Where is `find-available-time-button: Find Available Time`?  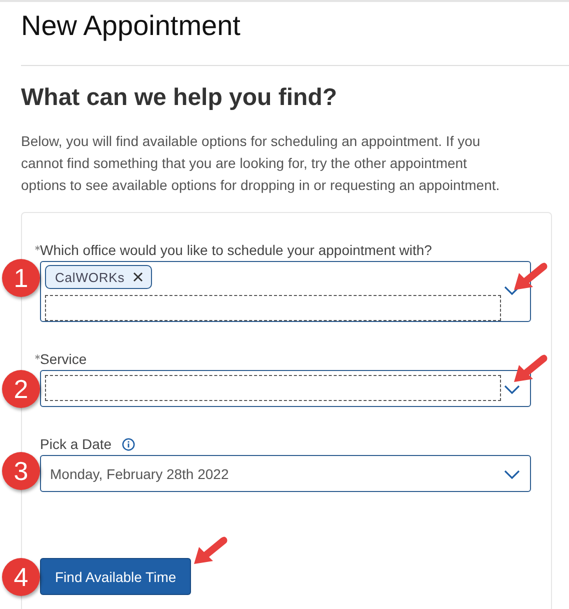 find-available-time-button: Find Available Time is located at coordinates (116, 576).